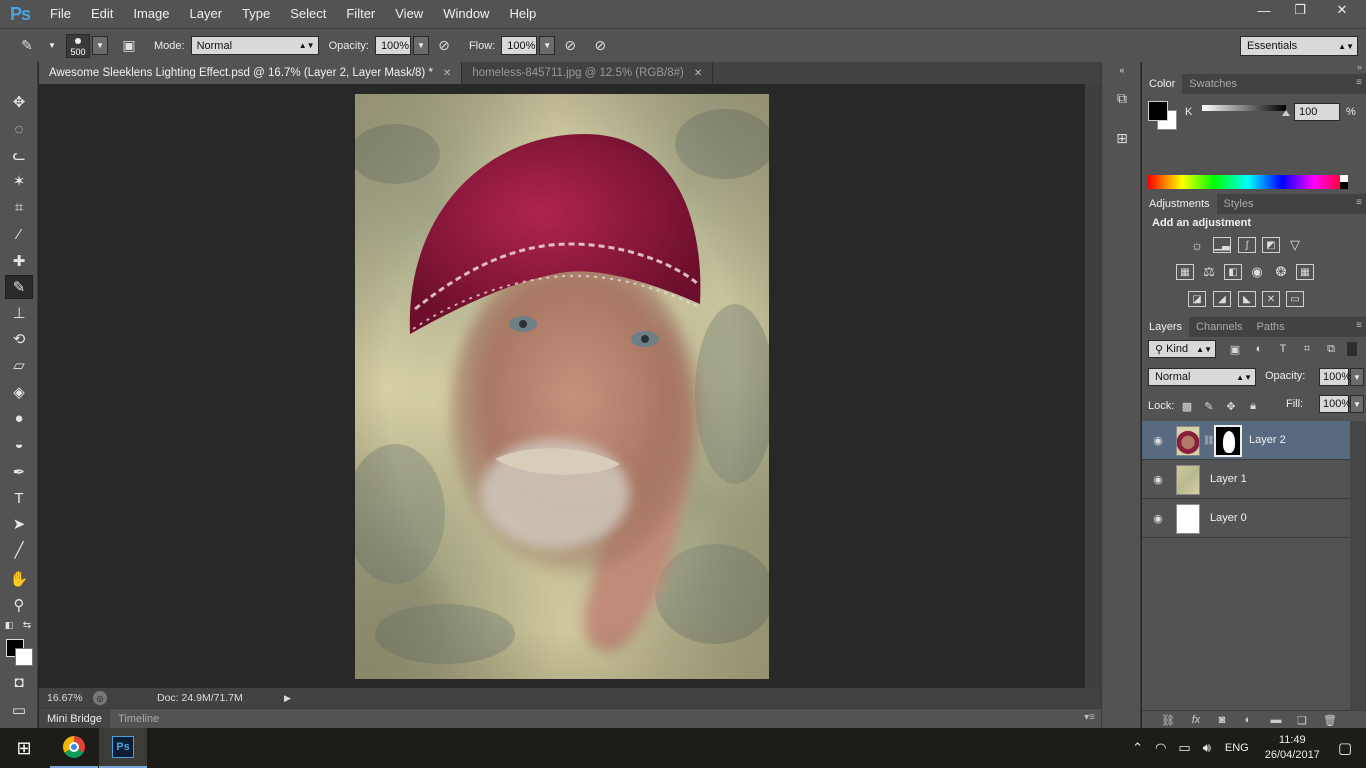 The height and width of the screenshot is (768, 1366). What do you see at coordinates (1228, 518) in the screenshot?
I see `layer-name: Layer 0` at bounding box center [1228, 518].